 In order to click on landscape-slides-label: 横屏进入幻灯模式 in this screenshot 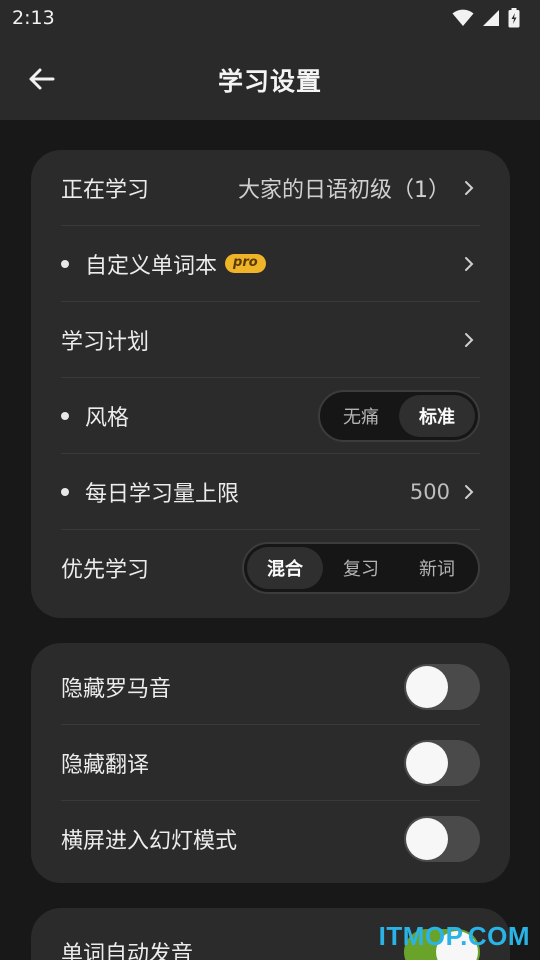, I will do `click(149, 841)`.